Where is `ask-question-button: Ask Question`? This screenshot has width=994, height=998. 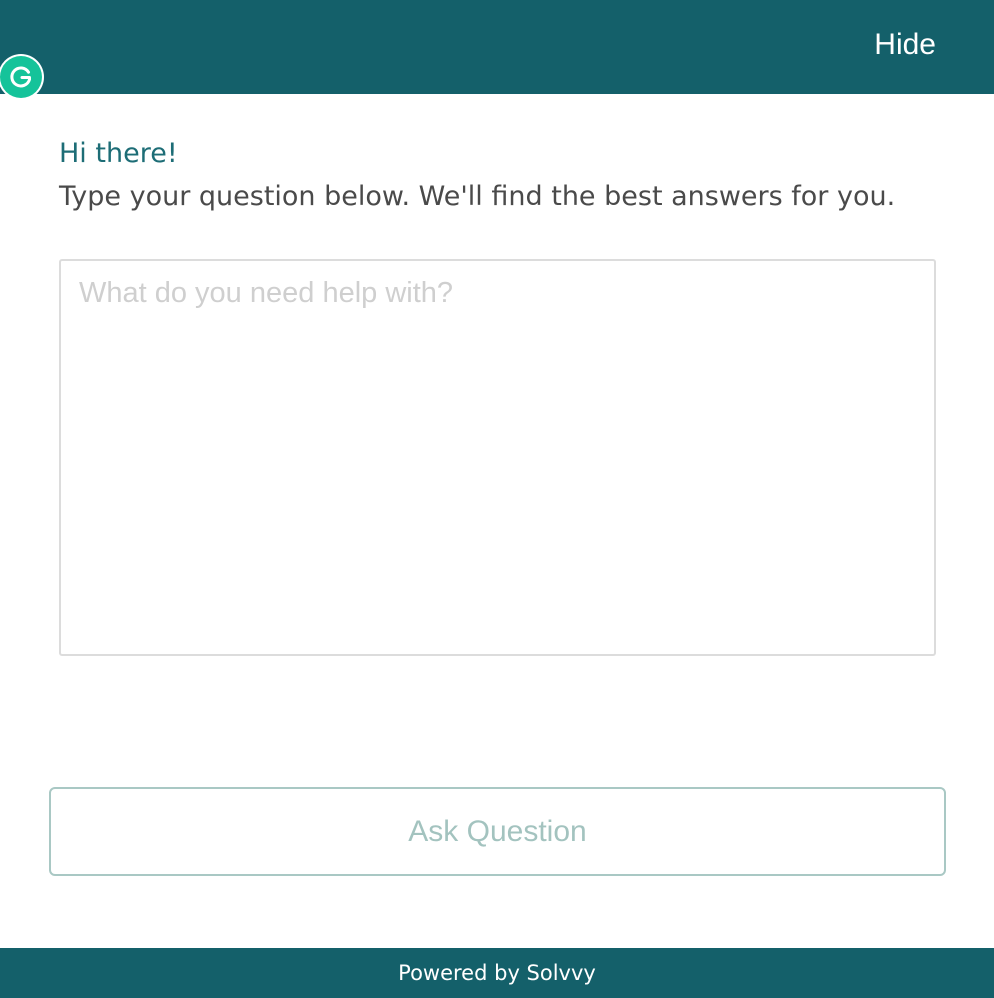
ask-question-button: Ask Question is located at coordinates (497, 831).